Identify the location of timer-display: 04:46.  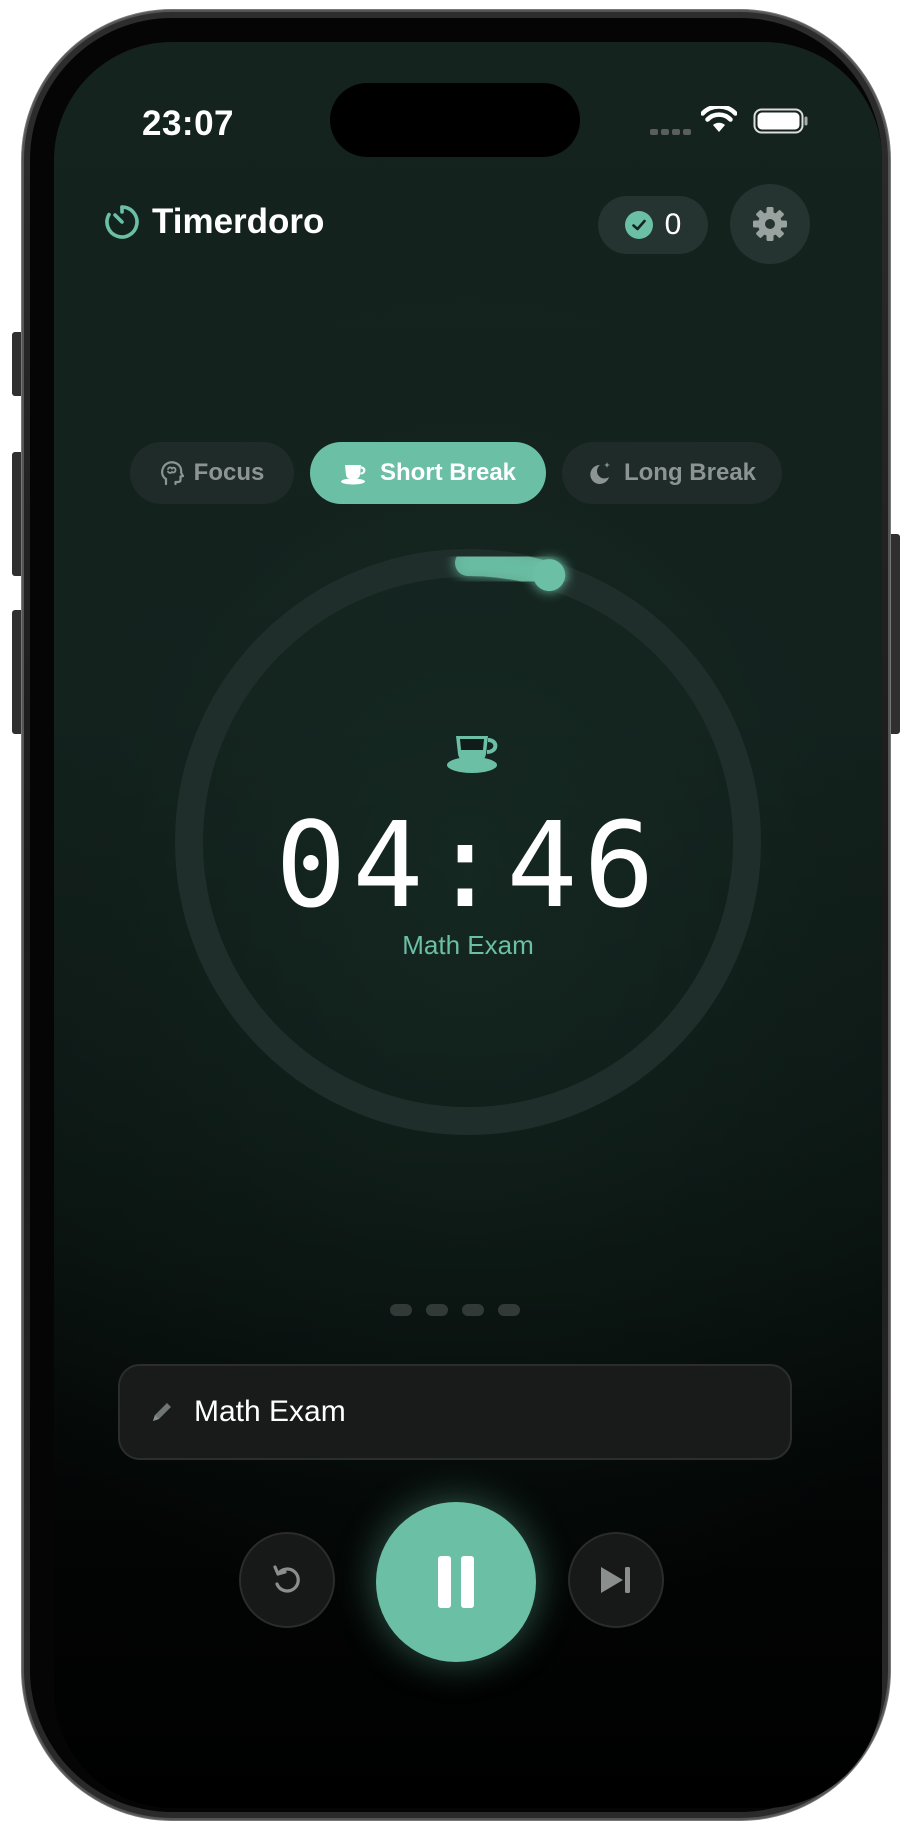
(468, 865).